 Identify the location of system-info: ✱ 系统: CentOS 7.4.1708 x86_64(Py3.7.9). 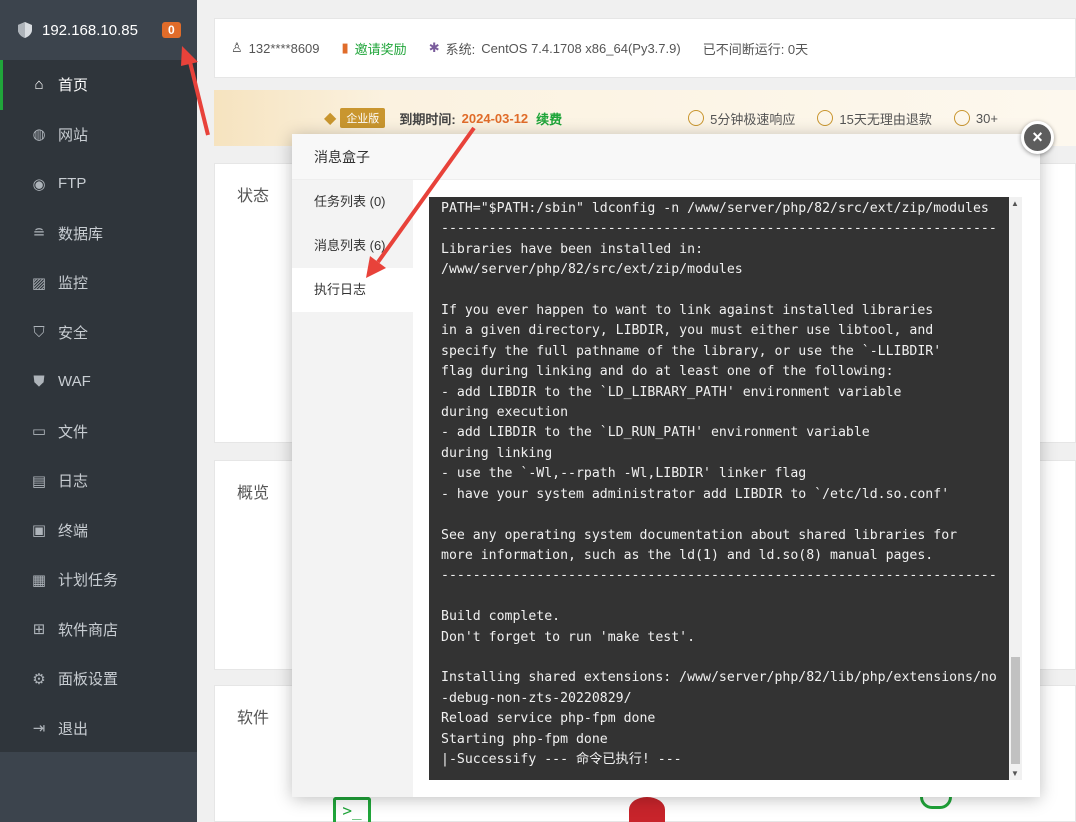
(554, 48).